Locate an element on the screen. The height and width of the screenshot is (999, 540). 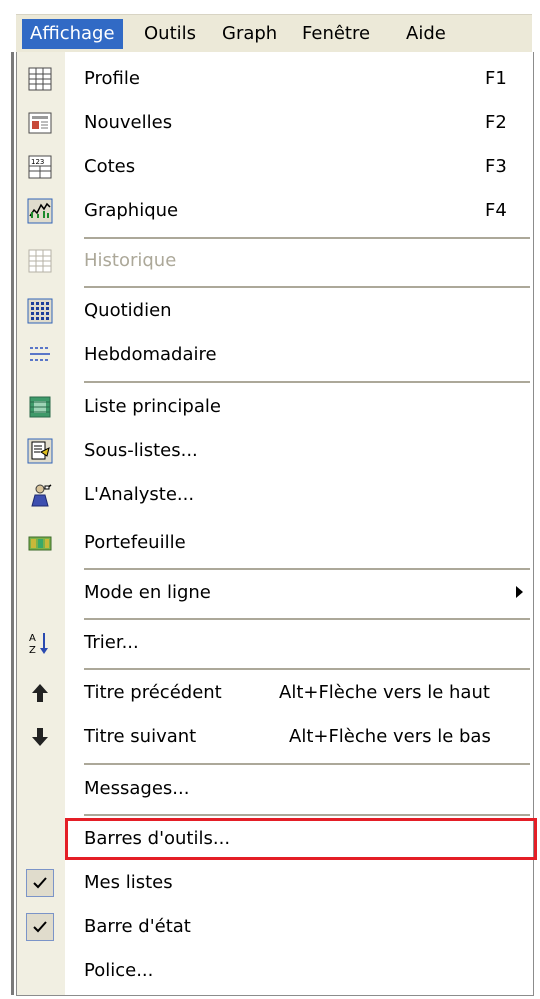
menu-item-label: Barre d'état is located at coordinates (137, 926).